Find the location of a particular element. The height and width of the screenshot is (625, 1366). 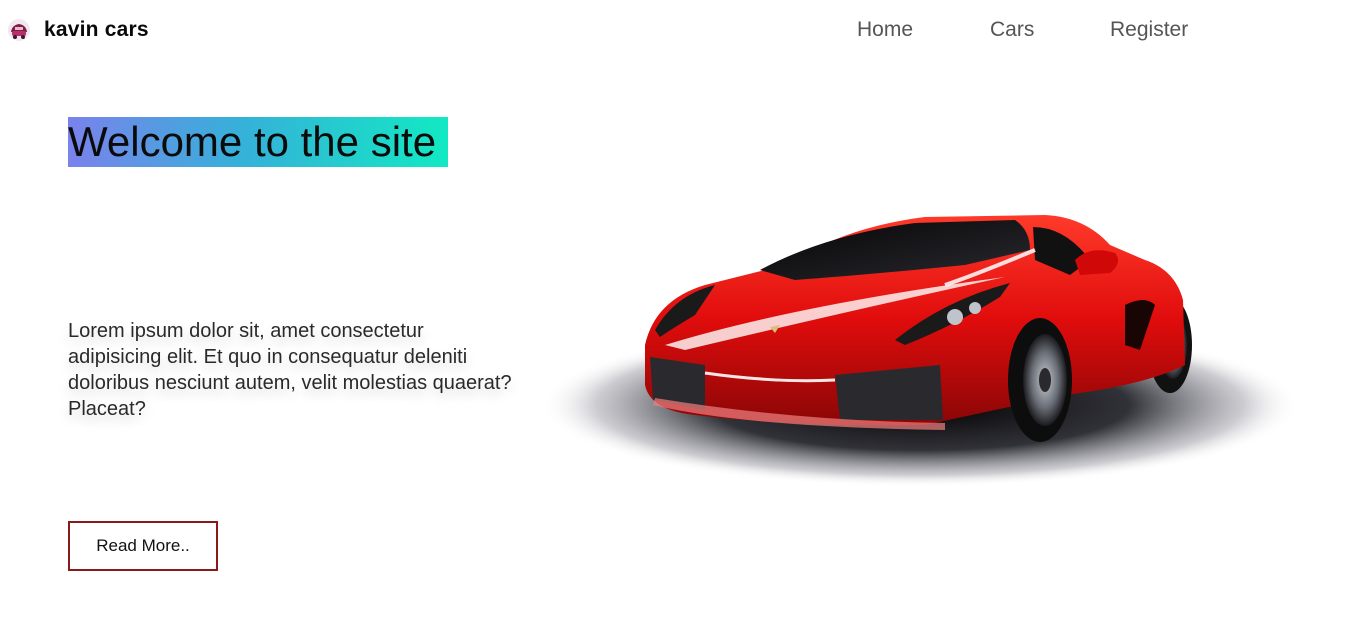

nav-home-link: Home is located at coordinates (885, 30).